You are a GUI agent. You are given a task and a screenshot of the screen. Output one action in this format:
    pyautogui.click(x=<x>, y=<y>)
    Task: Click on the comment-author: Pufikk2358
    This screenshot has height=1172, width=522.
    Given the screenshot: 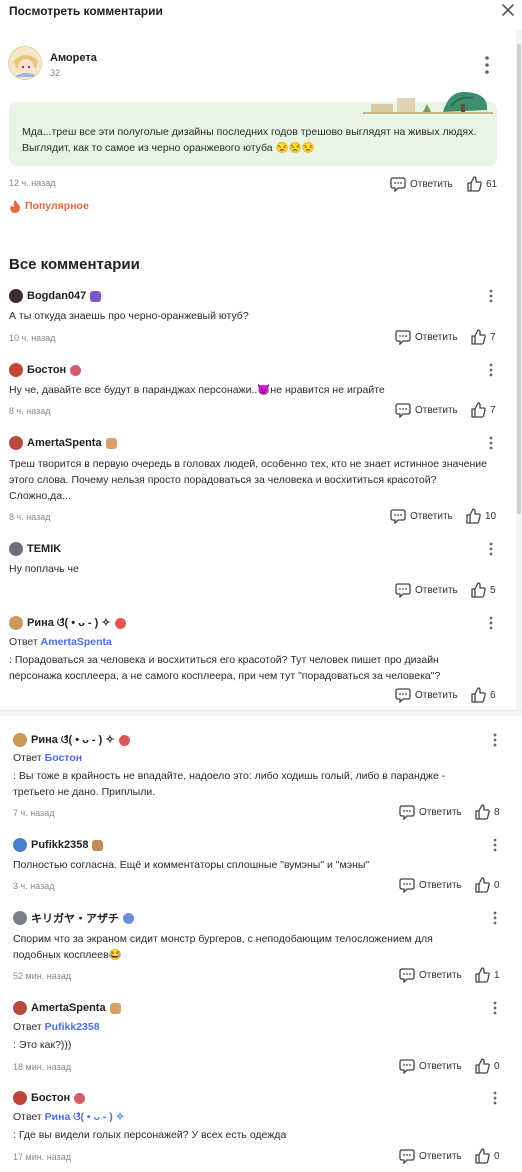 What is the action you would take?
    pyautogui.click(x=59, y=845)
    